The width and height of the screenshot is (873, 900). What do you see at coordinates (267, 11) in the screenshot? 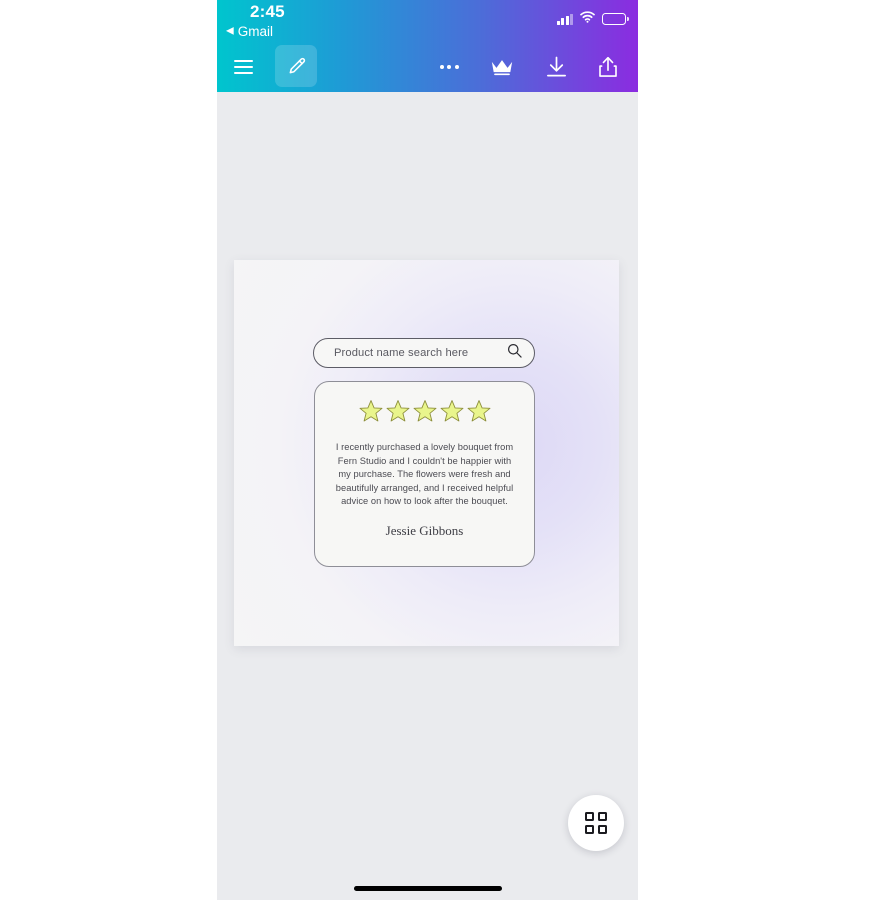
I see `status-time: 2:45` at bounding box center [267, 11].